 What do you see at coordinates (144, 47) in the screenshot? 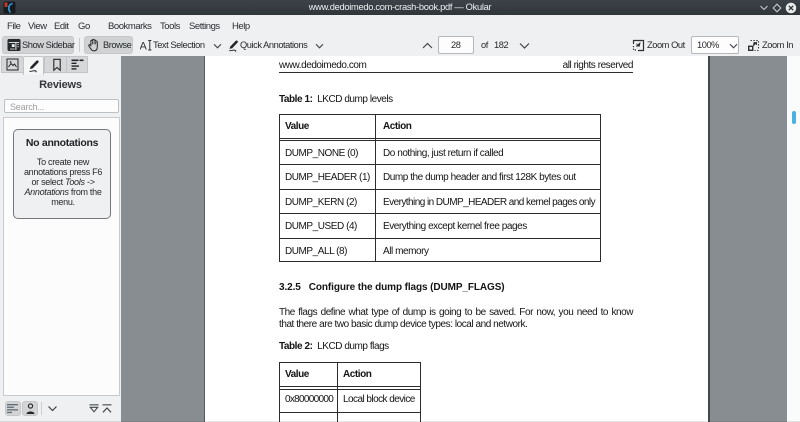
I see `svg-text: A` at bounding box center [144, 47].